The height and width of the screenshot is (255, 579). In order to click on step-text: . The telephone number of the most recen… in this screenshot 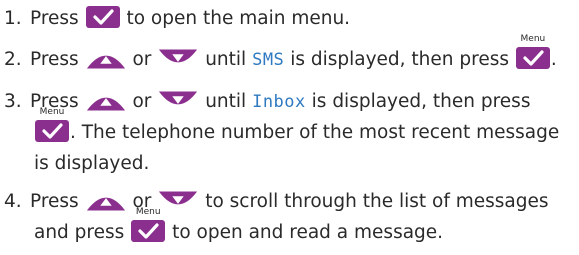, I will do `click(315, 132)`.